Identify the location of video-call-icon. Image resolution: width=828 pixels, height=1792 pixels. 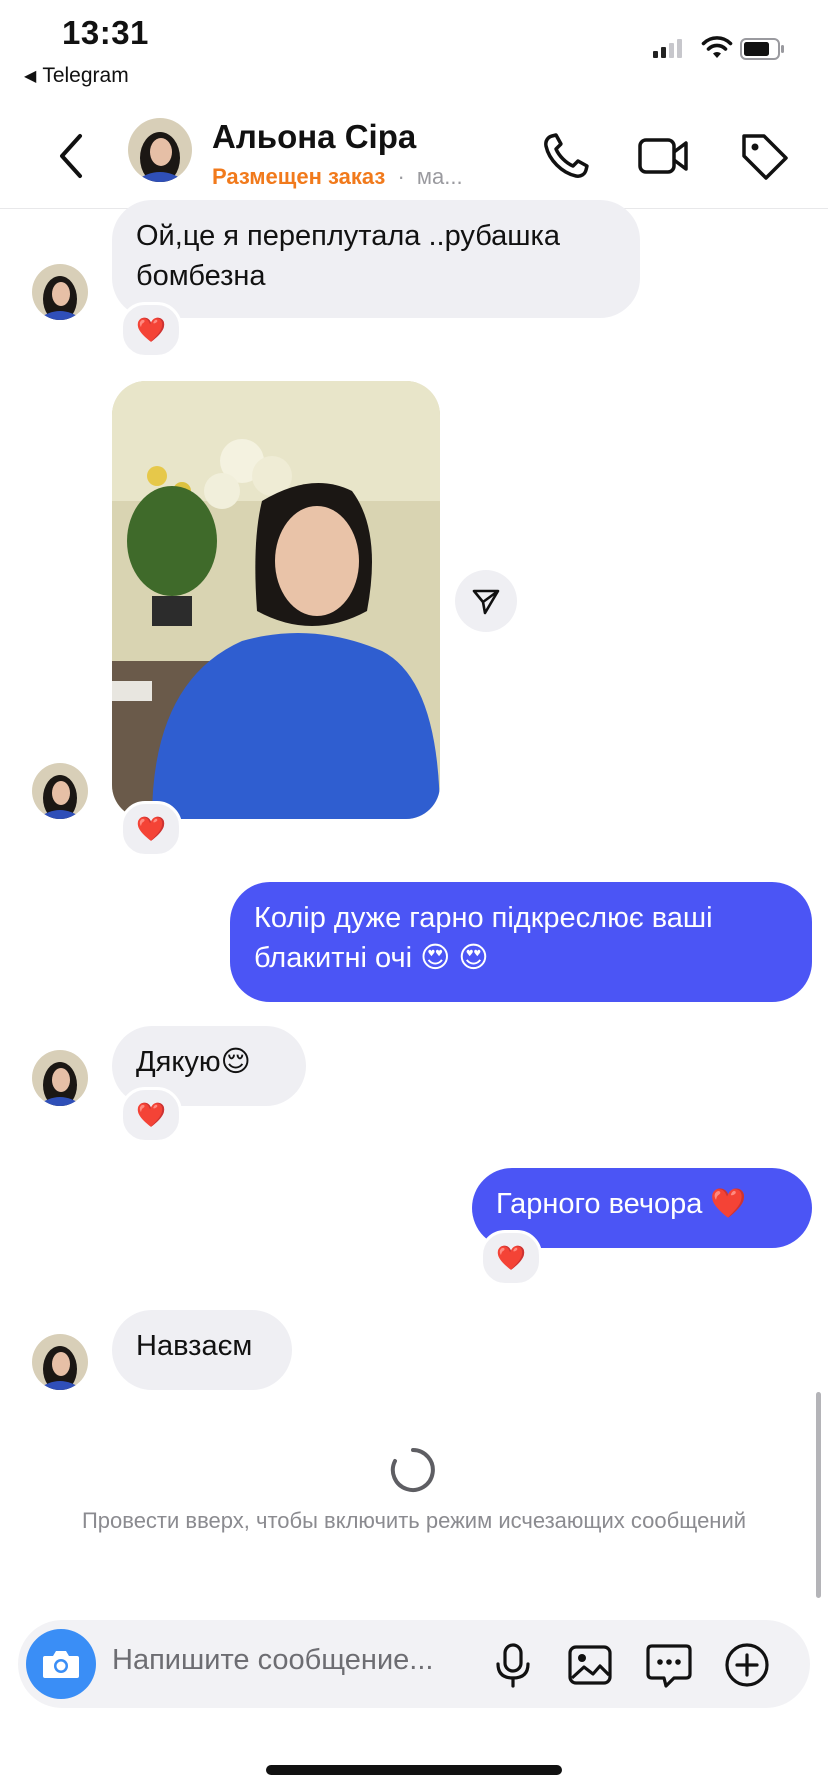
(664, 156).